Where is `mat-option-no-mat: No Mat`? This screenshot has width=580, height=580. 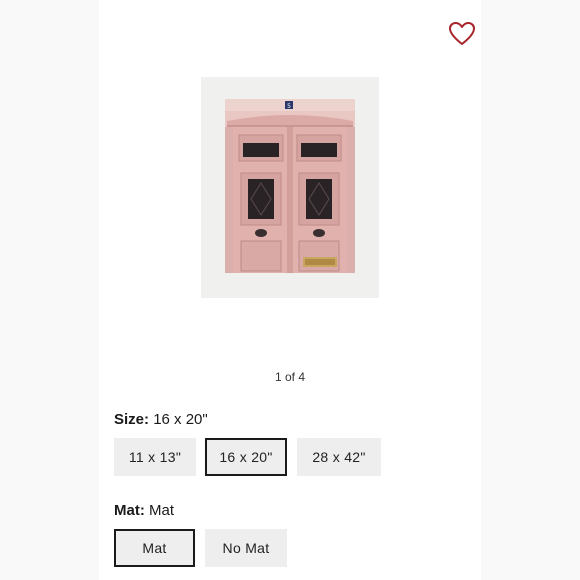
mat-option-no-mat: No Mat is located at coordinates (246, 548).